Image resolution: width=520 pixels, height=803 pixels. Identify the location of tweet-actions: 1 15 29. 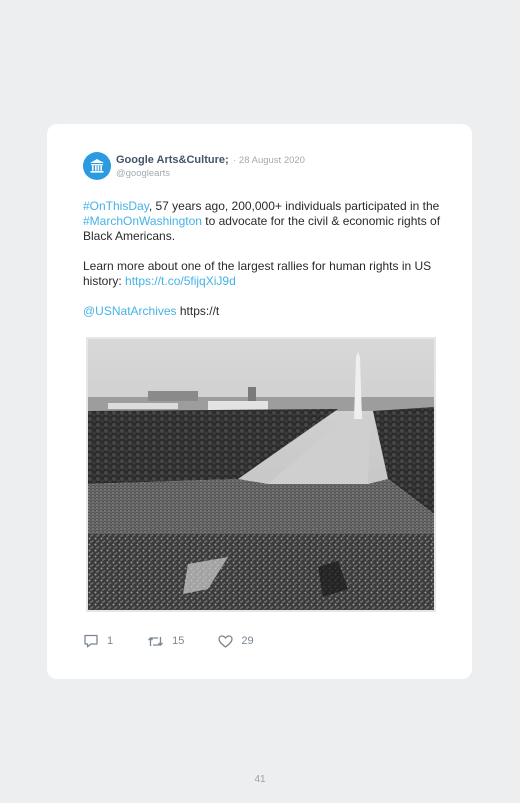
(168, 641).